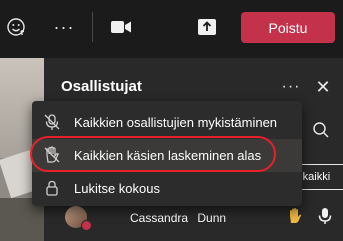 Image resolution: width=343 pixels, height=241 pixels. Describe the element at coordinates (212, 218) in the screenshot. I see `participant-last-name: Dunn` at that location.